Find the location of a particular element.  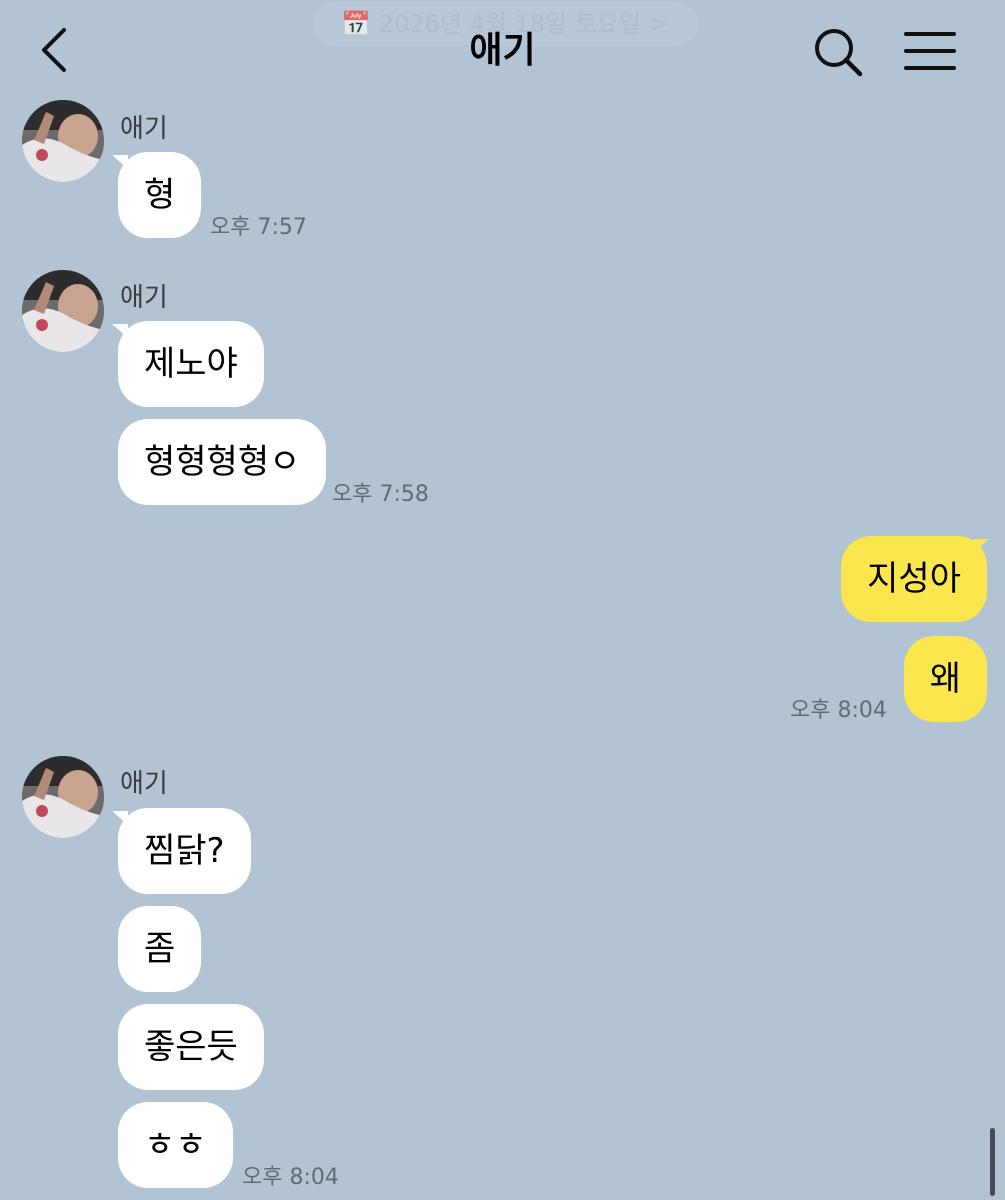

back-arrow-icon is located at coordinates (54, 50).